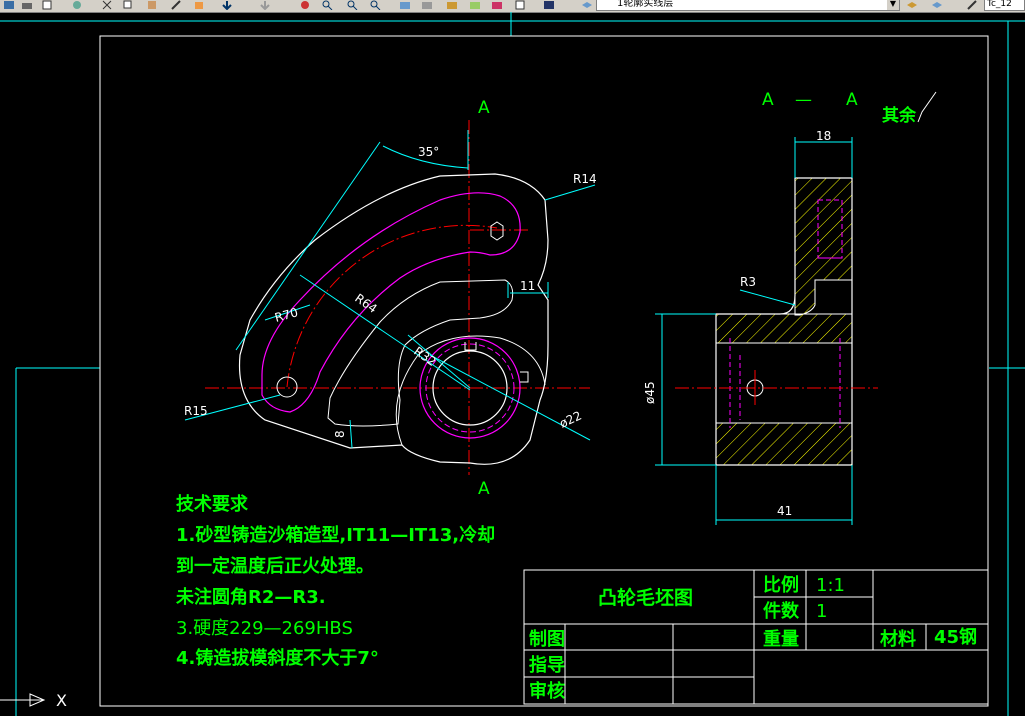 Image resolution: width=1025 pixels, height=716 pixels. What do you see at coordinates (375, 5) in the screenshot?
I see `zoom-previous-icon` at bounding box center [375, 5].